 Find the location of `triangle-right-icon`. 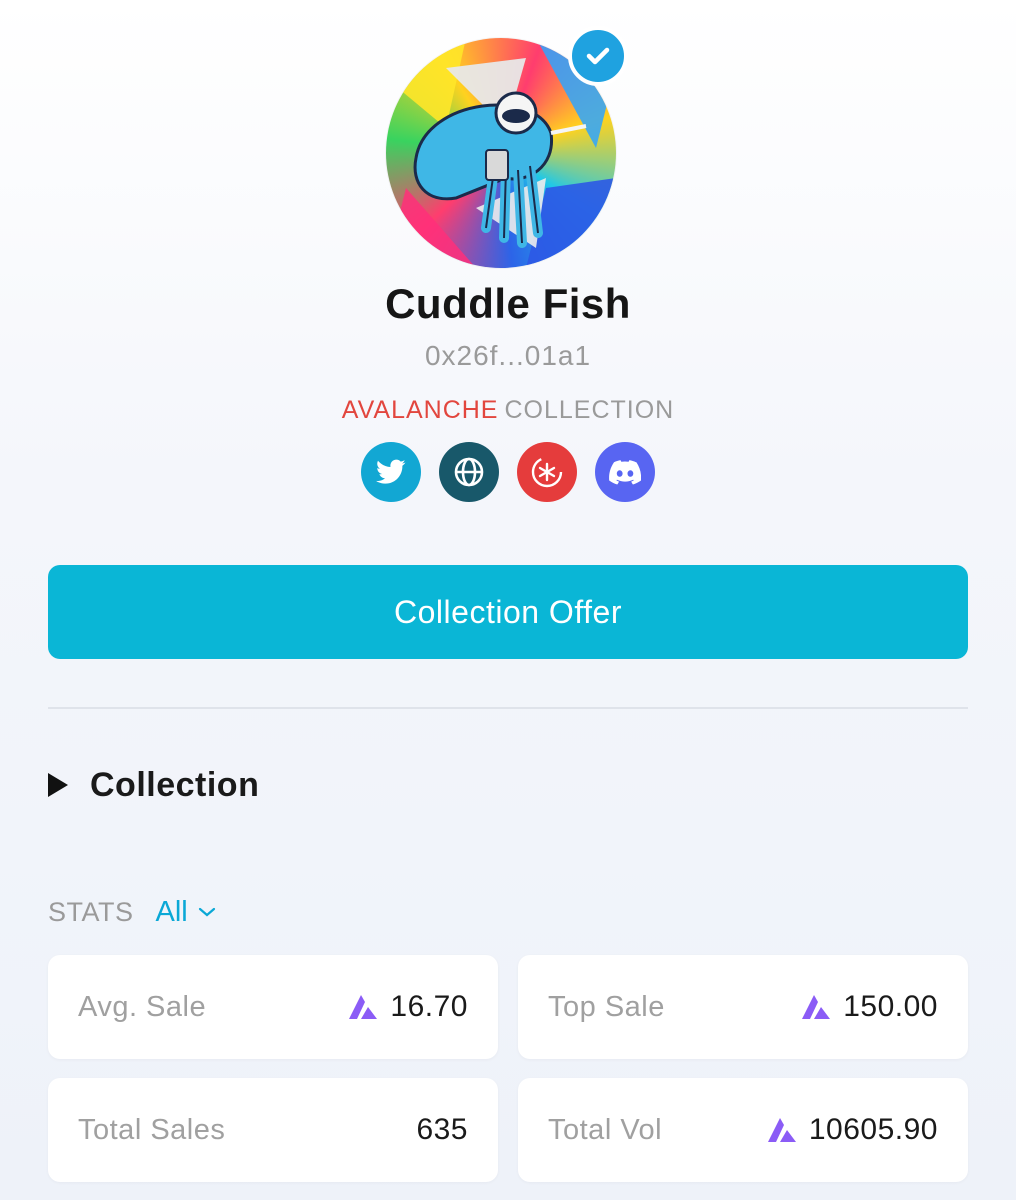

triangle-right-icon is located at coordinates (58, 785).